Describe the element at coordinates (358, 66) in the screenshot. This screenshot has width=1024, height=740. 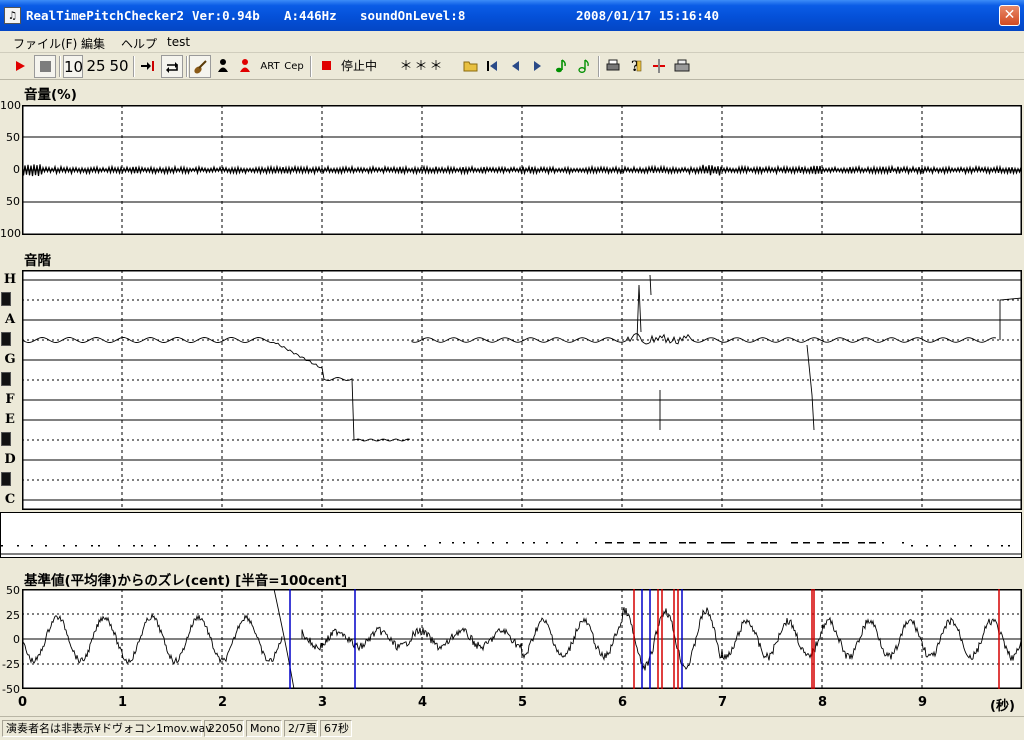
I see `status-indicator: 停止中` at that location.